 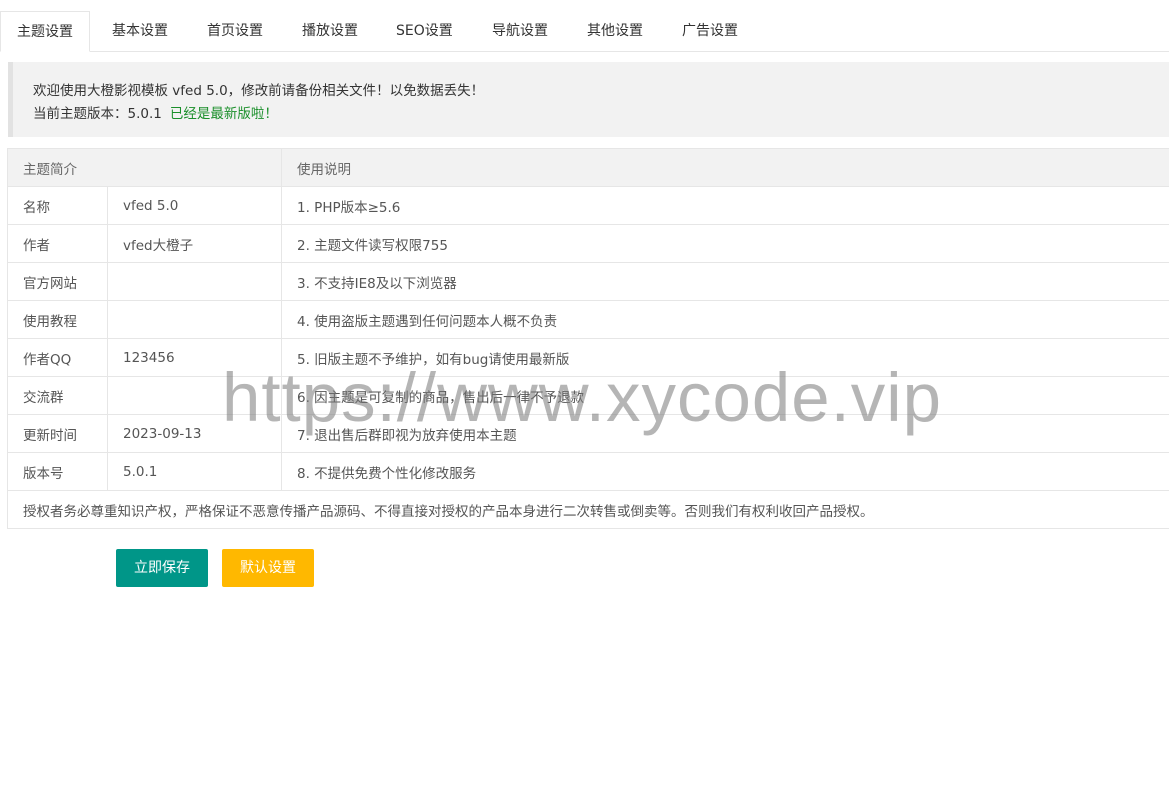 I want to click on row-note: 1. PHP版本≥5.6, so click(x=725, y=205).